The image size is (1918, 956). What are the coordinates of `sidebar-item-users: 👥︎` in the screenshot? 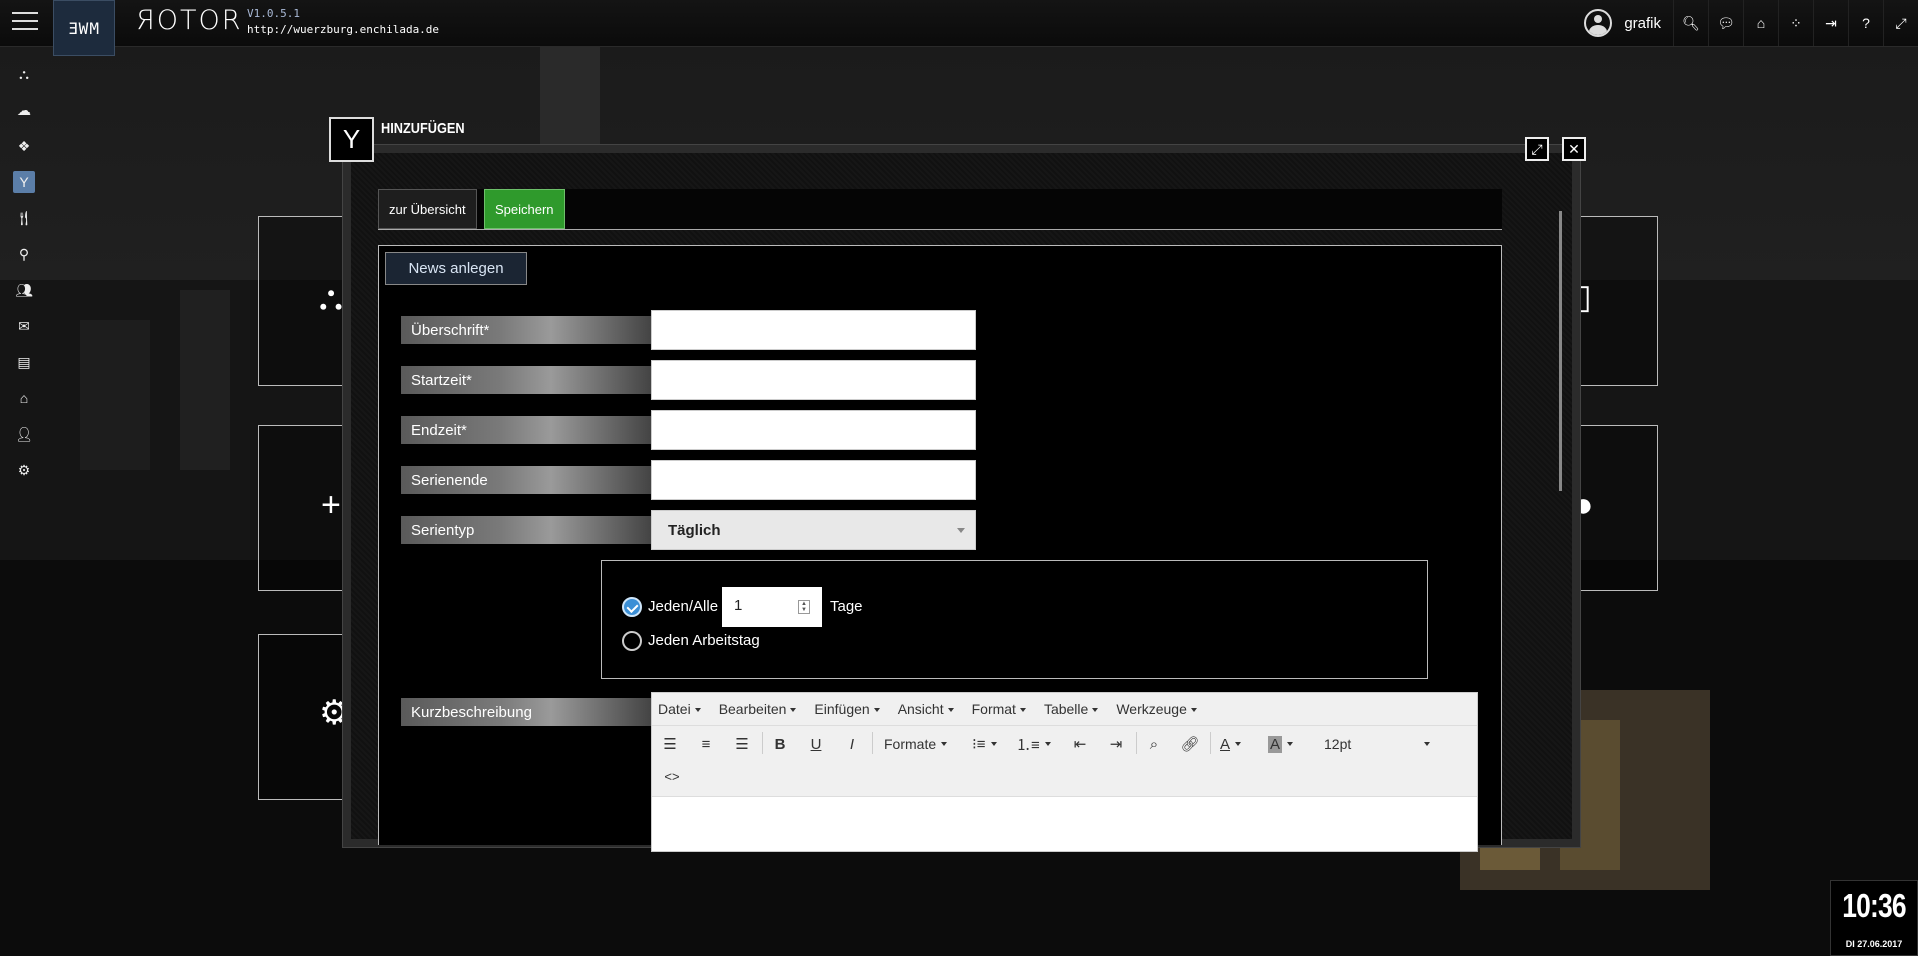 It's located at (24, 290).